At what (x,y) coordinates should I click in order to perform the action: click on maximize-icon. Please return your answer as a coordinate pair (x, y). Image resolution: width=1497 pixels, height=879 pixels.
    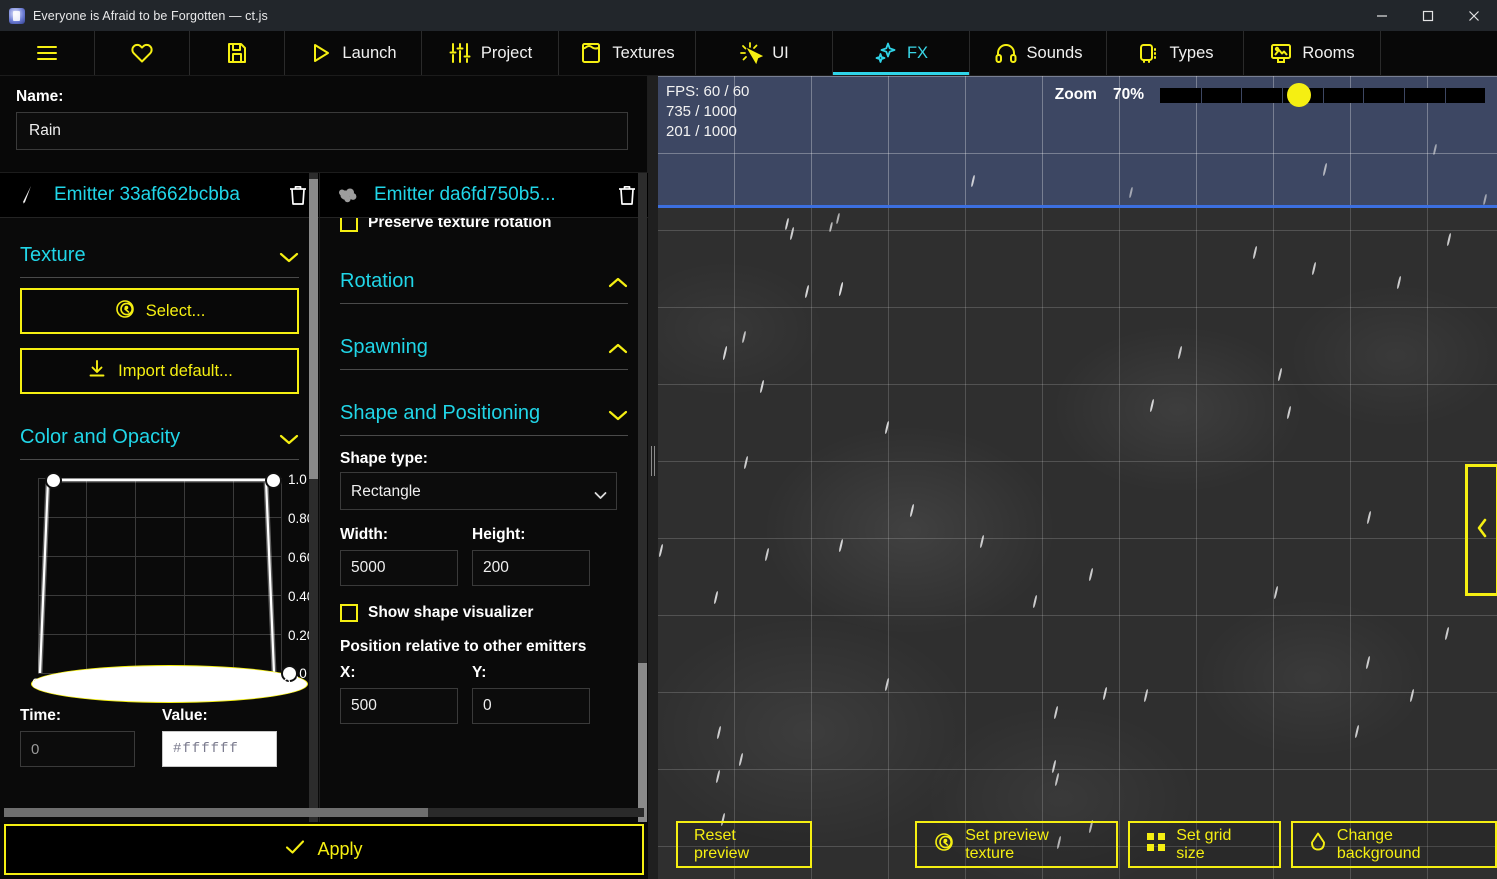
    Looking at the image, I should click on (1428, 15).